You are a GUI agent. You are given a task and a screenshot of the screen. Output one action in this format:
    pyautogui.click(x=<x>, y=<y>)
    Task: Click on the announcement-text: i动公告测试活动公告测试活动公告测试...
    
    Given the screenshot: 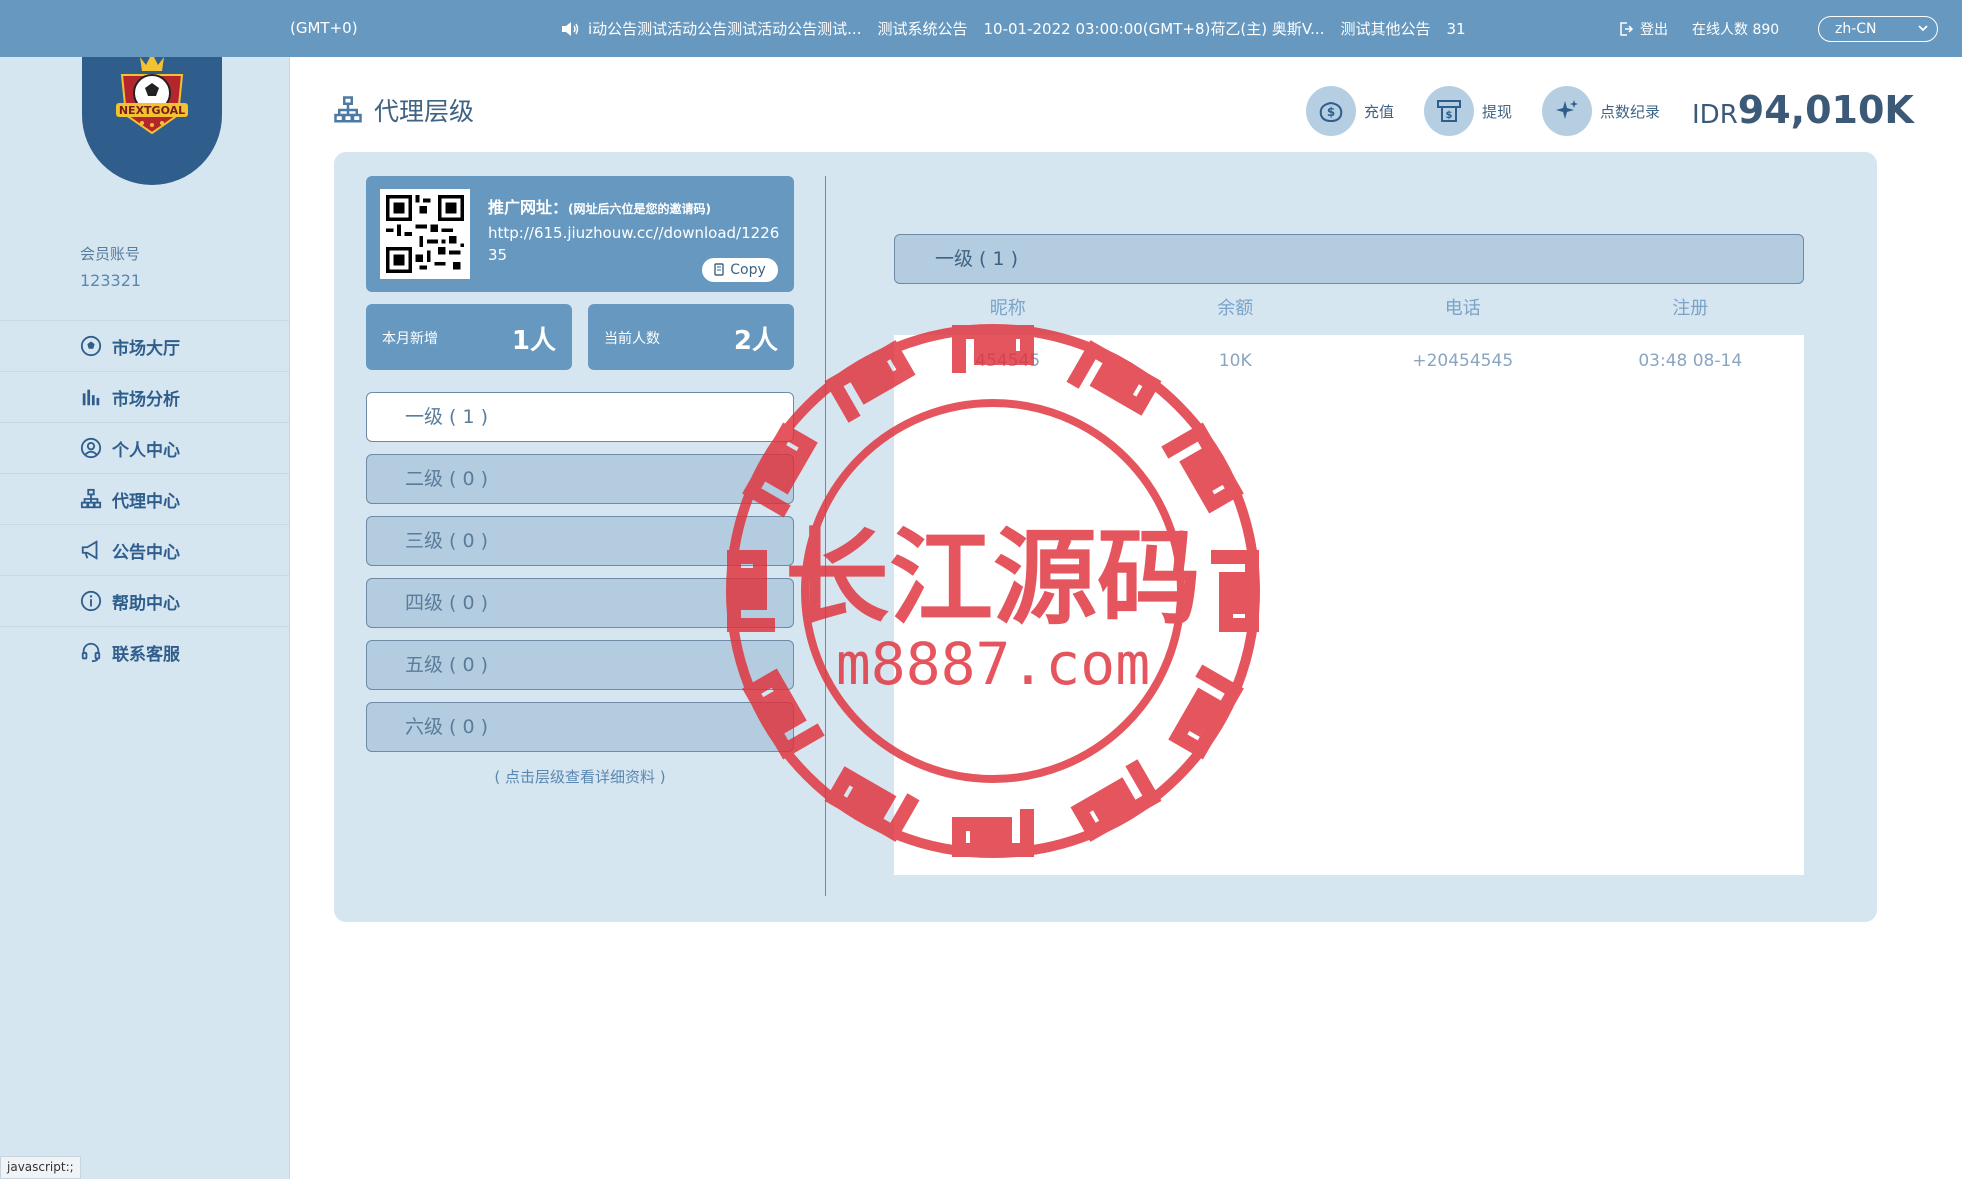 What is the action you would take?
    pyautogui.click(x=725, y=29)
    